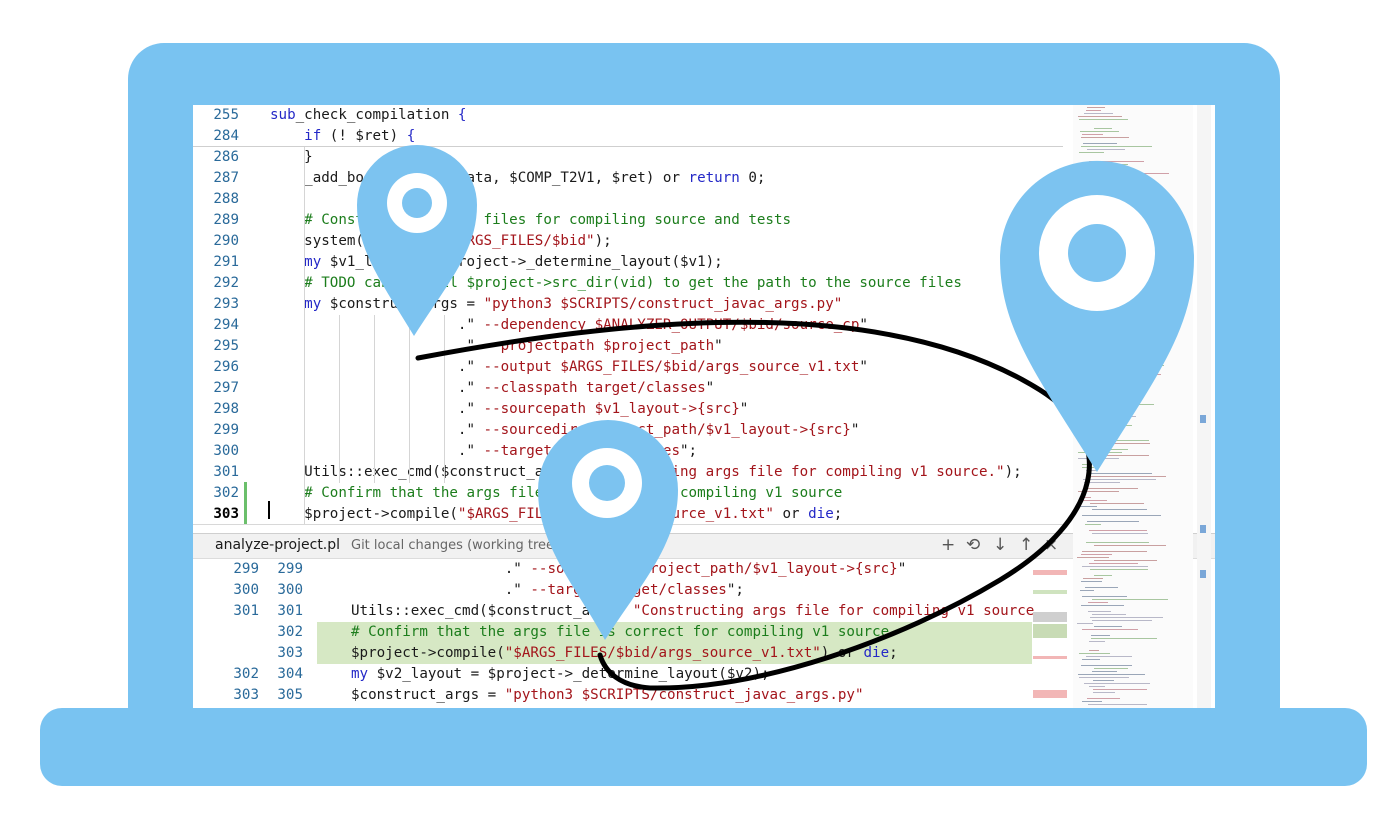  I want to click on line-number: 290, so click(226, 241).